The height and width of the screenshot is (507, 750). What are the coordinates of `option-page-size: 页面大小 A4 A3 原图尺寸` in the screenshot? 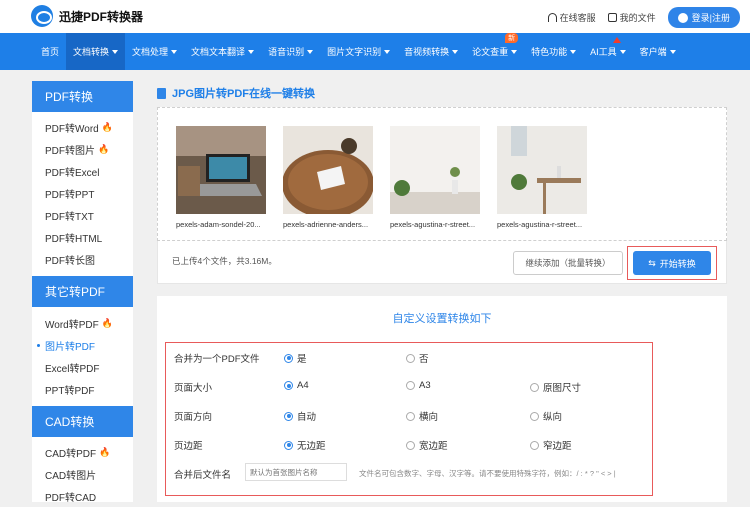 It's located at (378, 387).